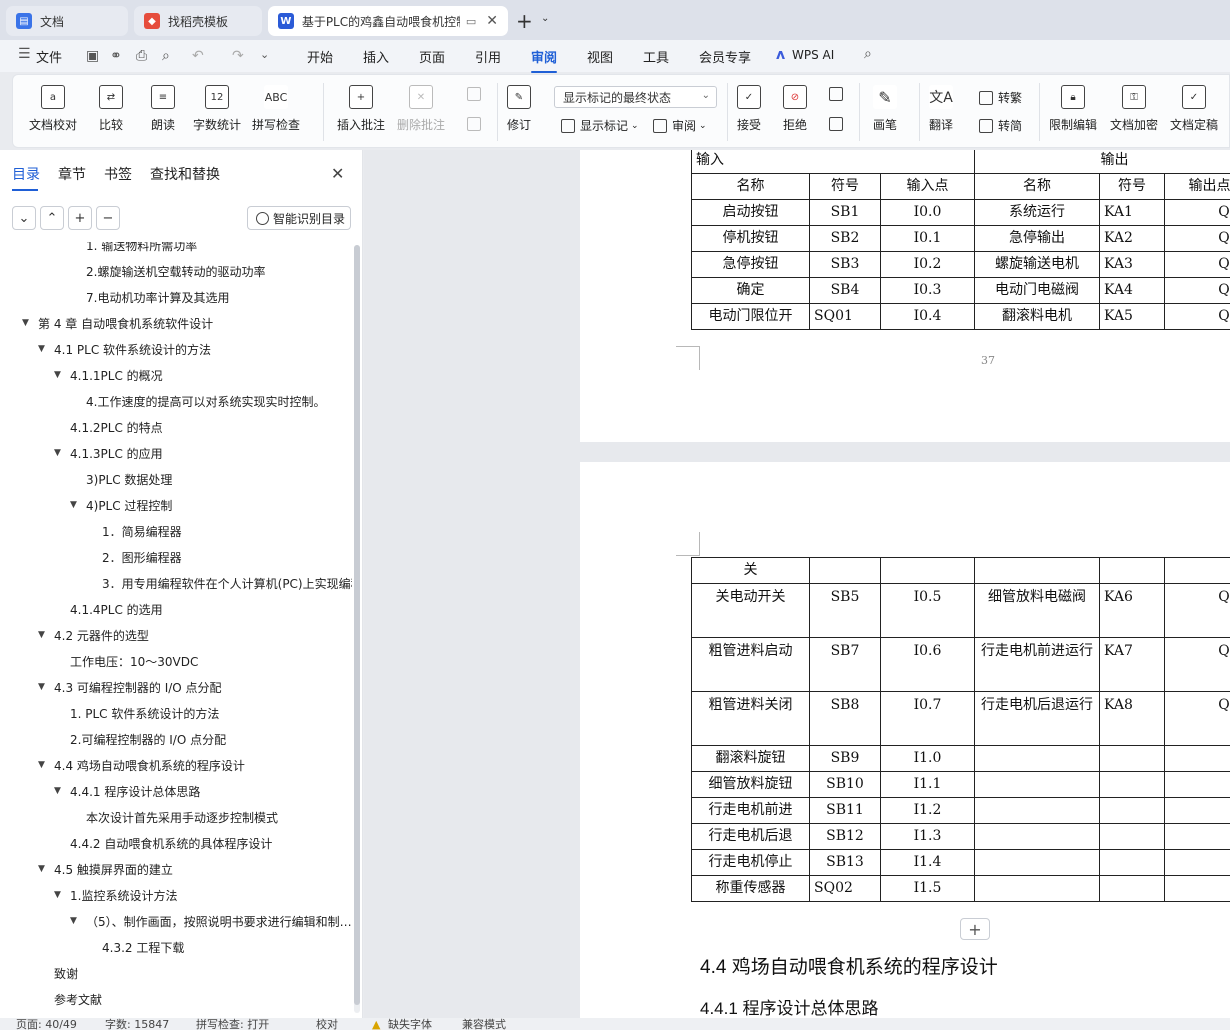  I want to click on tab-documents: ▤ 文档, so click(67, 21).